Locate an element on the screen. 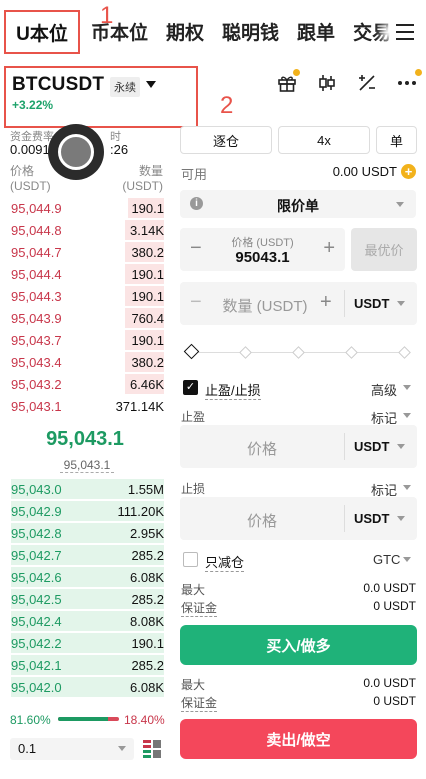 This screenshot has width=426, height=779. row-price: 95,042.0 is located at coordinates (36, 687).